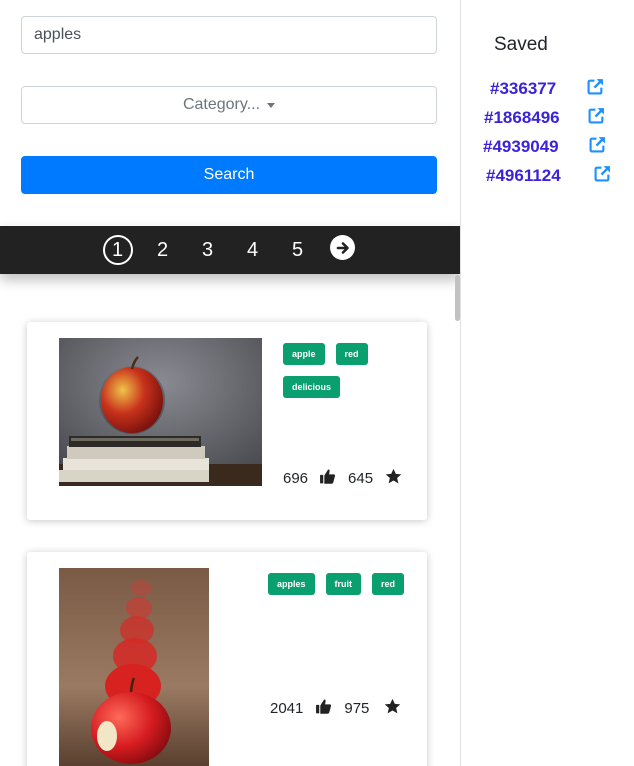 The height and width of the screenshot is (766, 634). I want to click on like-count: 696, so click(296, 478).